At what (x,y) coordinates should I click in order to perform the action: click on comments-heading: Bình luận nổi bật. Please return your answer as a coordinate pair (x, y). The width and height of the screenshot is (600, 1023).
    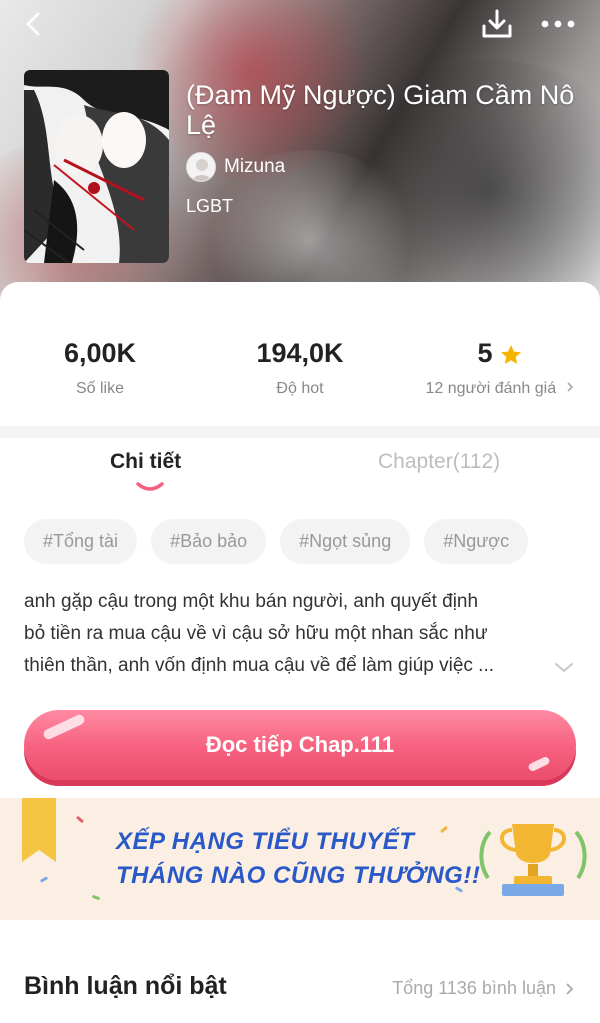
    Looking at the image, I should click on (125, 986).